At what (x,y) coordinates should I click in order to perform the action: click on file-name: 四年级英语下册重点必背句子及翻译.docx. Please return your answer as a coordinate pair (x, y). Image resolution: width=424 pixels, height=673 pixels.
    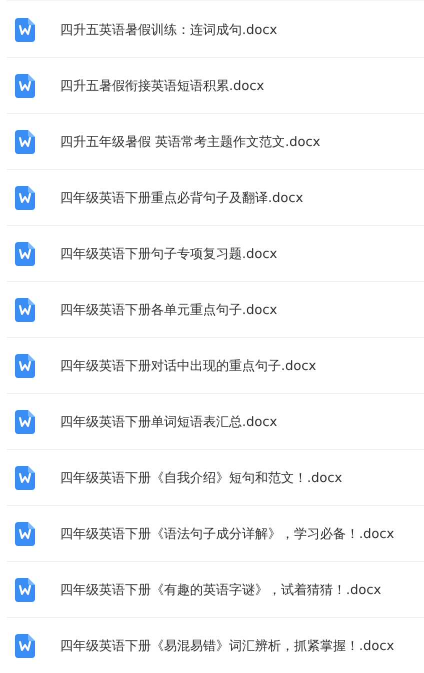
    Looking at the image, I should click on (182, 197).